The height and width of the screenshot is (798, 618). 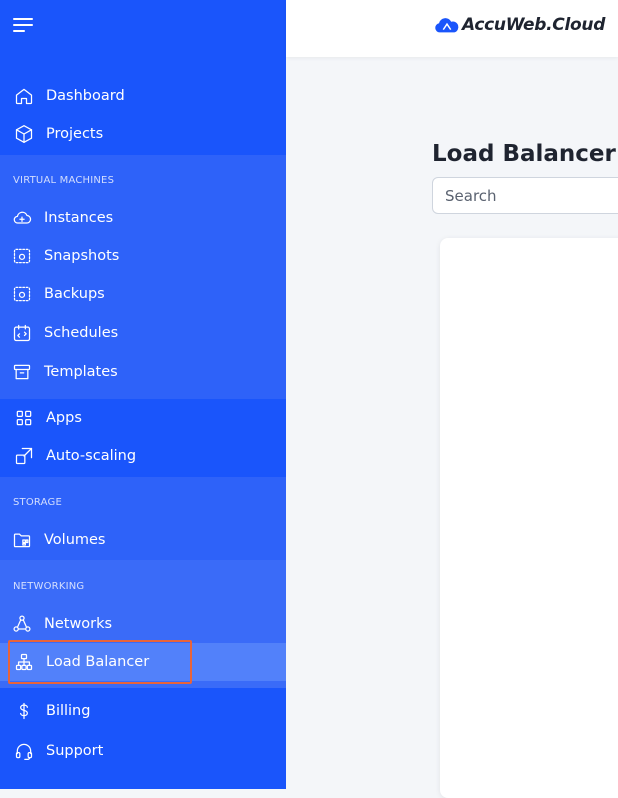 What do you see at coordinates (64, 180) in the screenshot?
I see `section-heading-virtual-machines: VIRTUAL MACHINES` at bounding box center [64, 180].